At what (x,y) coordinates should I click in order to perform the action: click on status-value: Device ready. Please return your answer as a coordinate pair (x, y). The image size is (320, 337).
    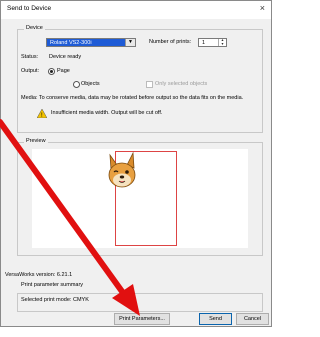
    Looking at the image, I should click on (65, 57).